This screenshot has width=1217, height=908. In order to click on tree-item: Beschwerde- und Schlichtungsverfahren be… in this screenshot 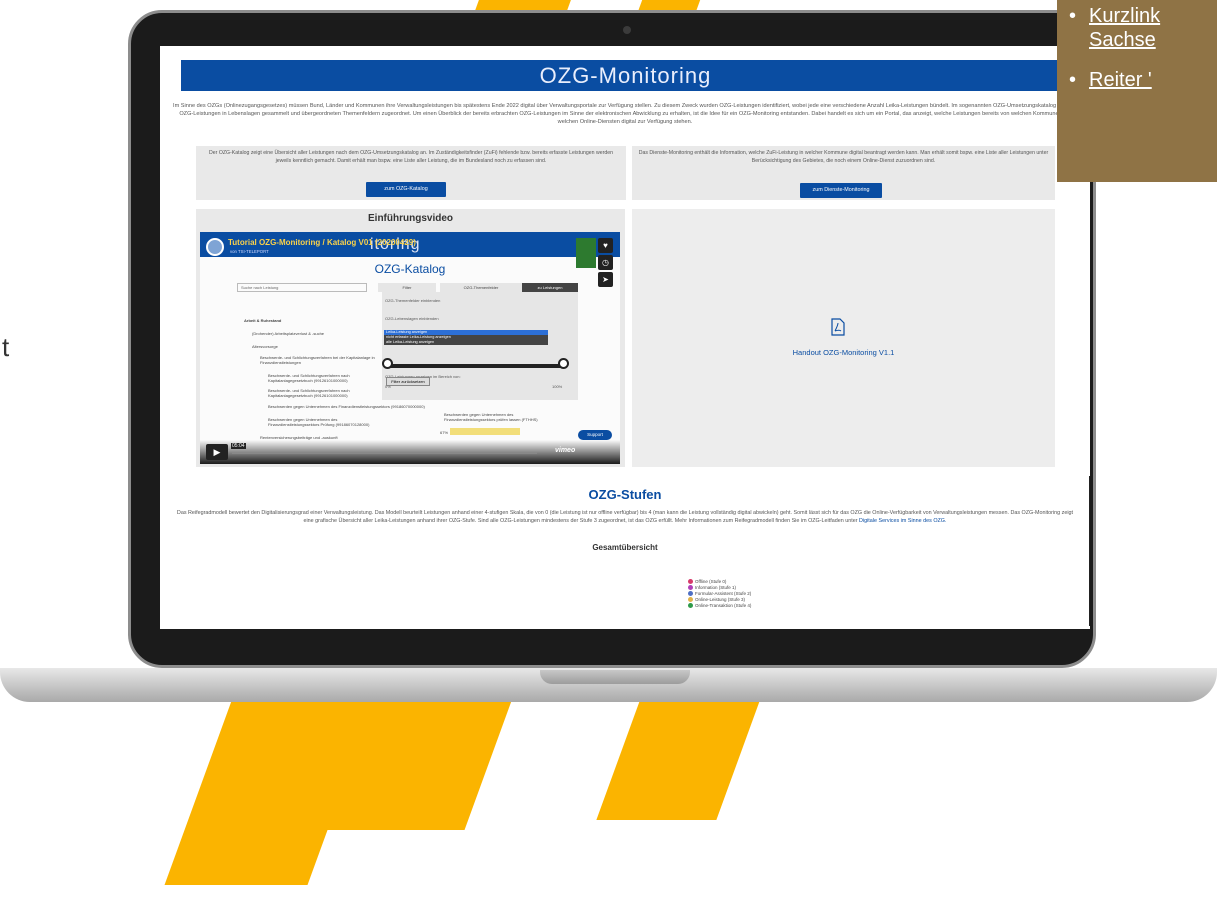, I will do `click(323, 360)`.